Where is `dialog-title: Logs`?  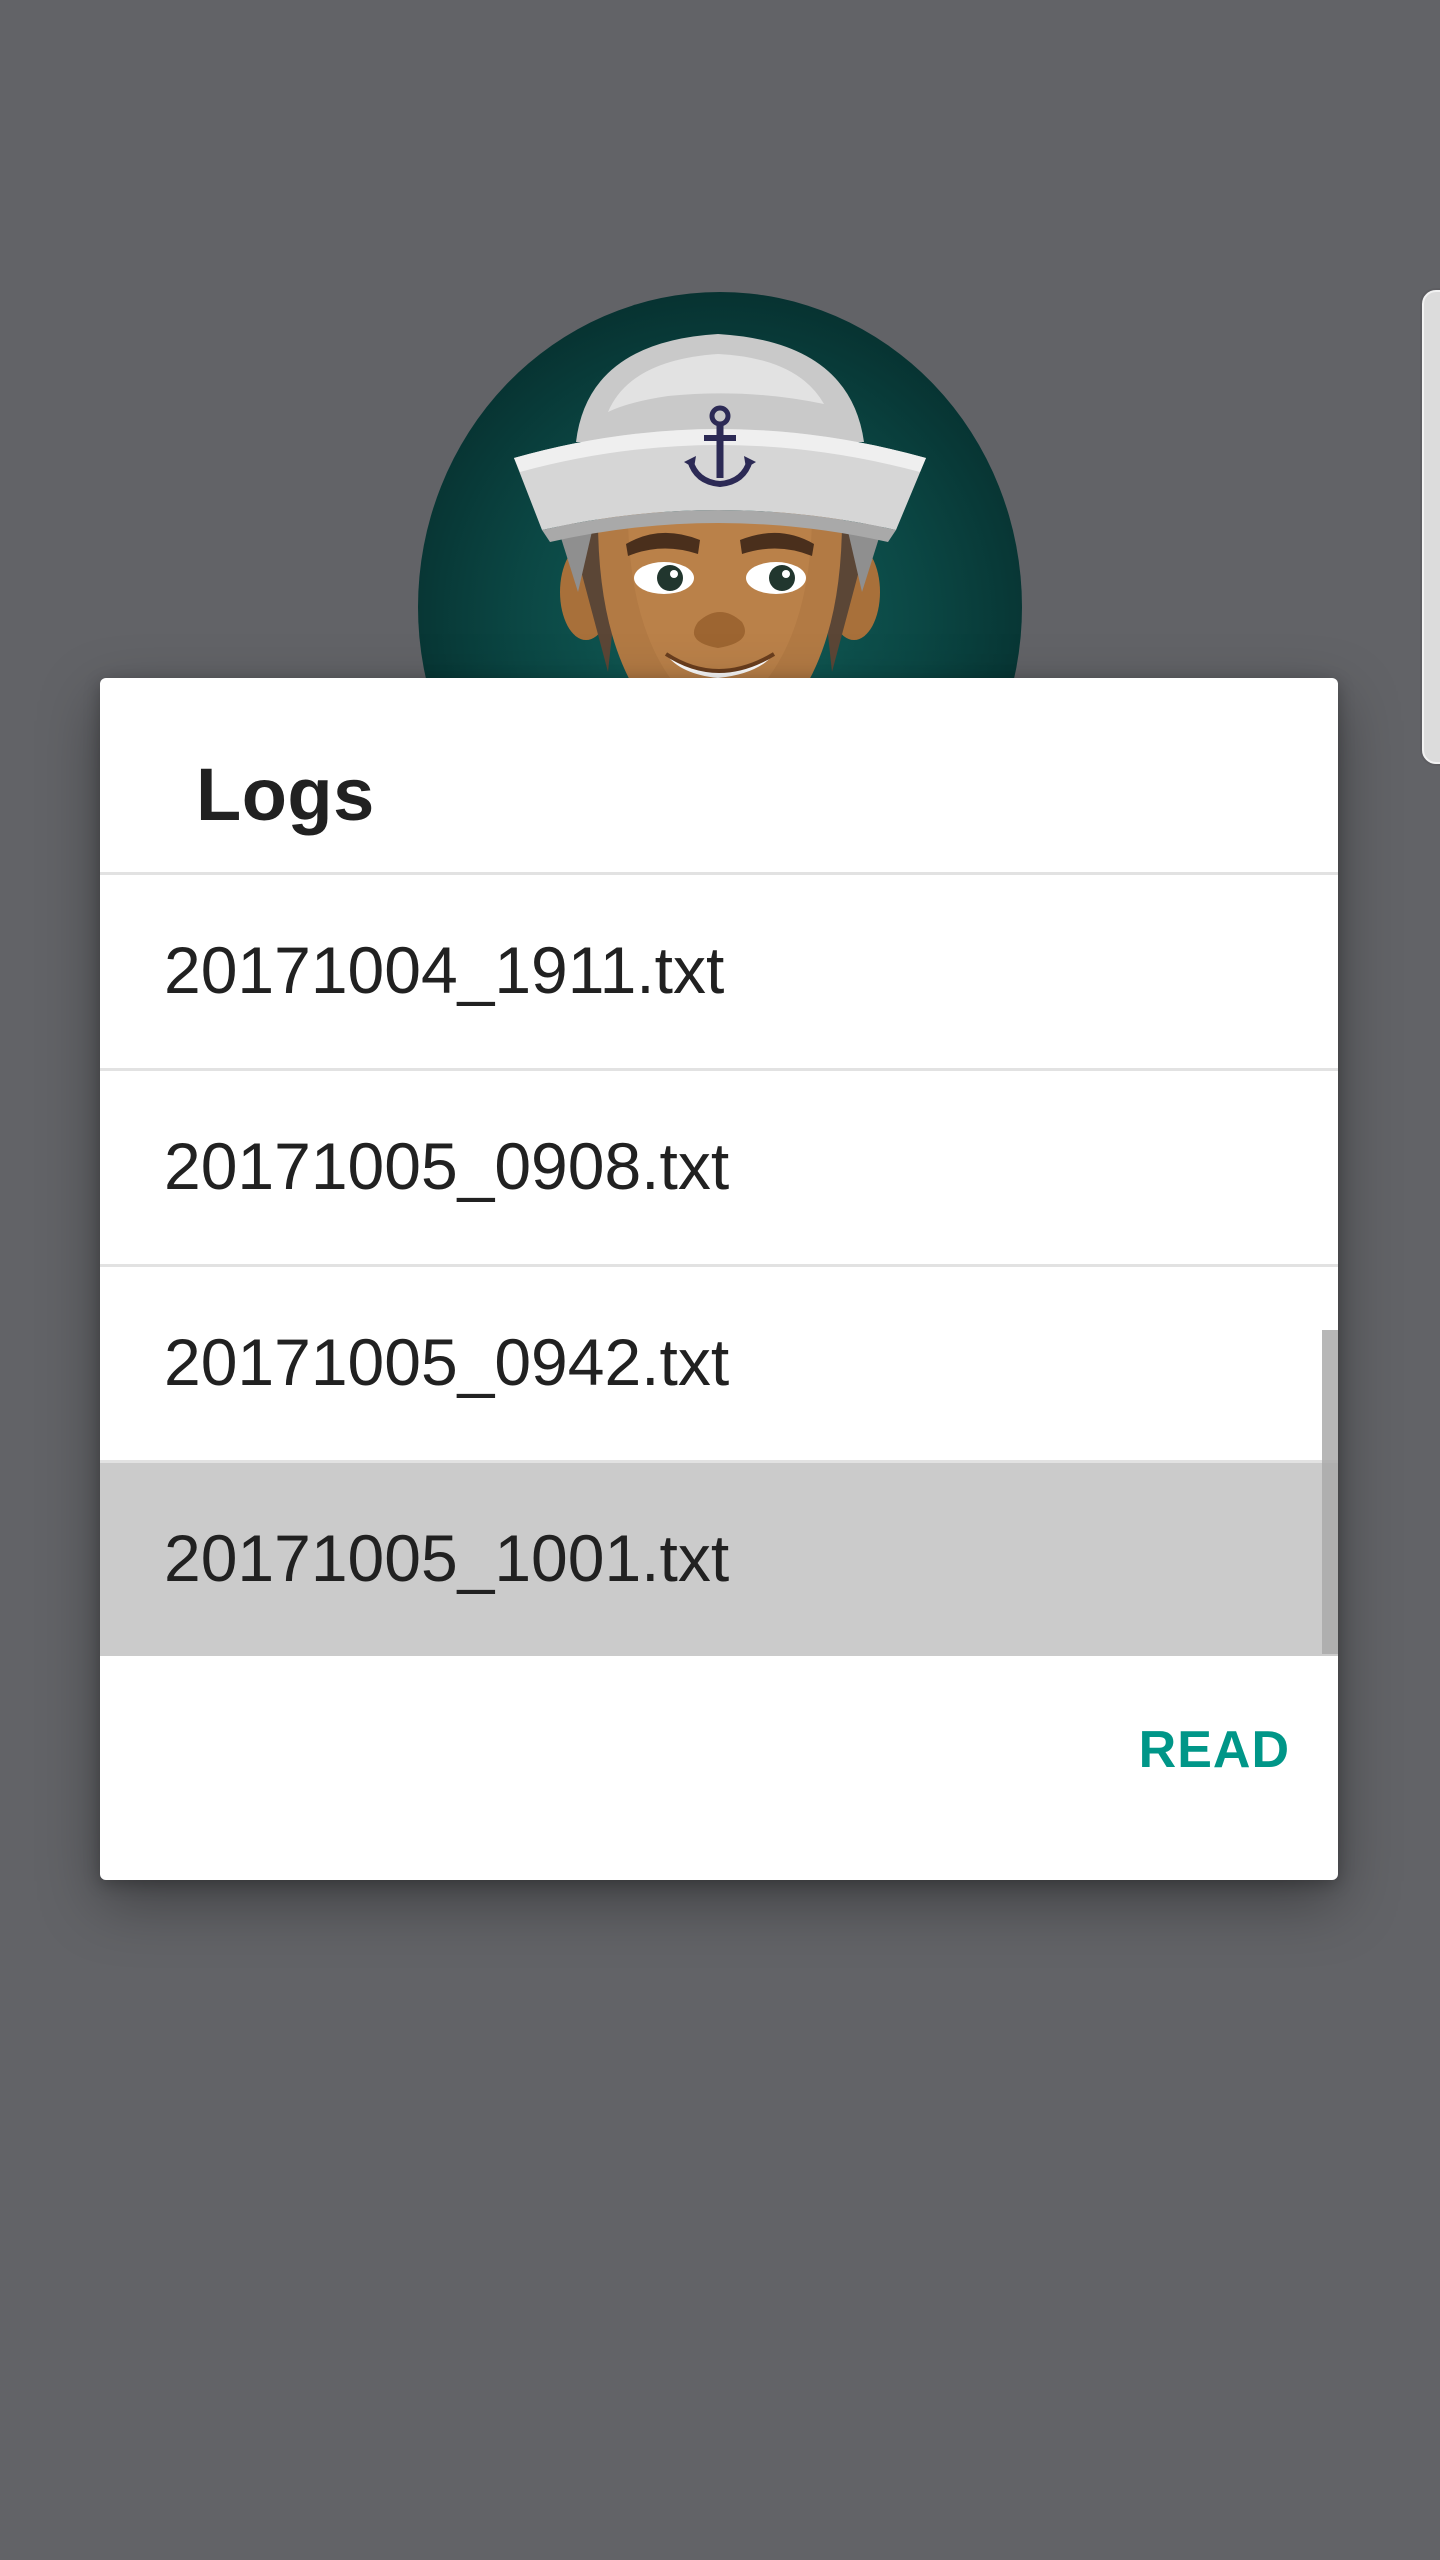 dialog-title: Logs is located at coordinates (285, 794).